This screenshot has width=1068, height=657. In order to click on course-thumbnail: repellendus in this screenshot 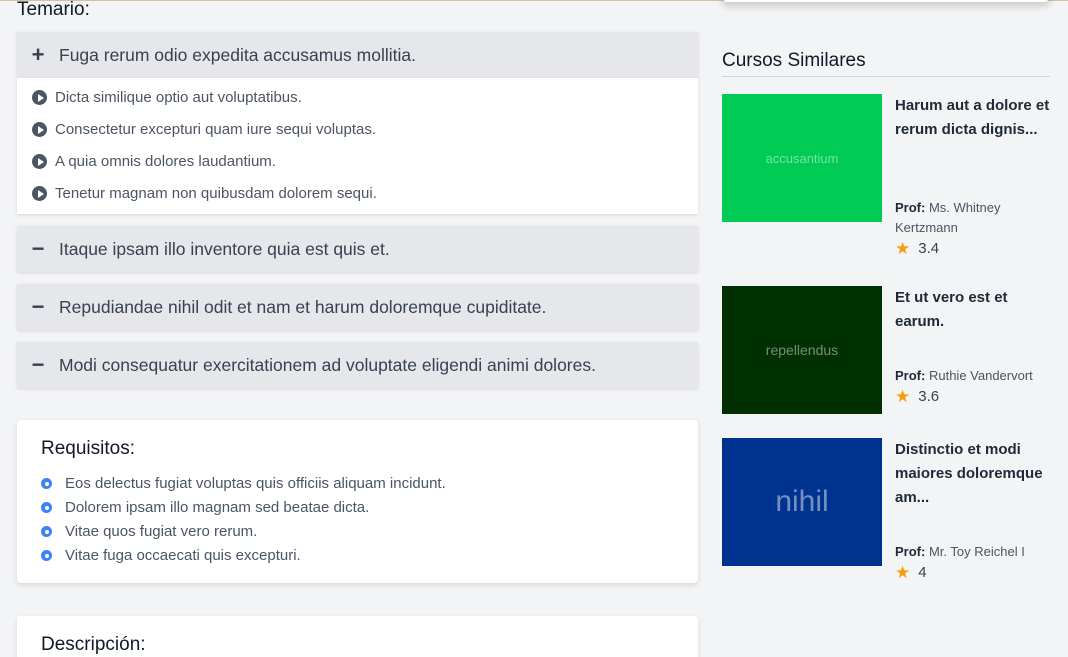, I will do `click(802, 350)`.